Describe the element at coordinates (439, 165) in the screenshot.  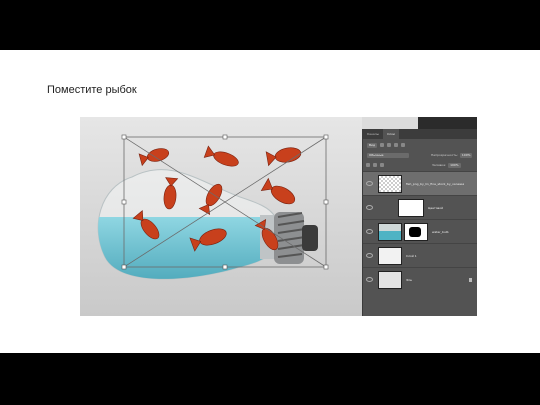
I see `fill-label: Заливка:` at that location.